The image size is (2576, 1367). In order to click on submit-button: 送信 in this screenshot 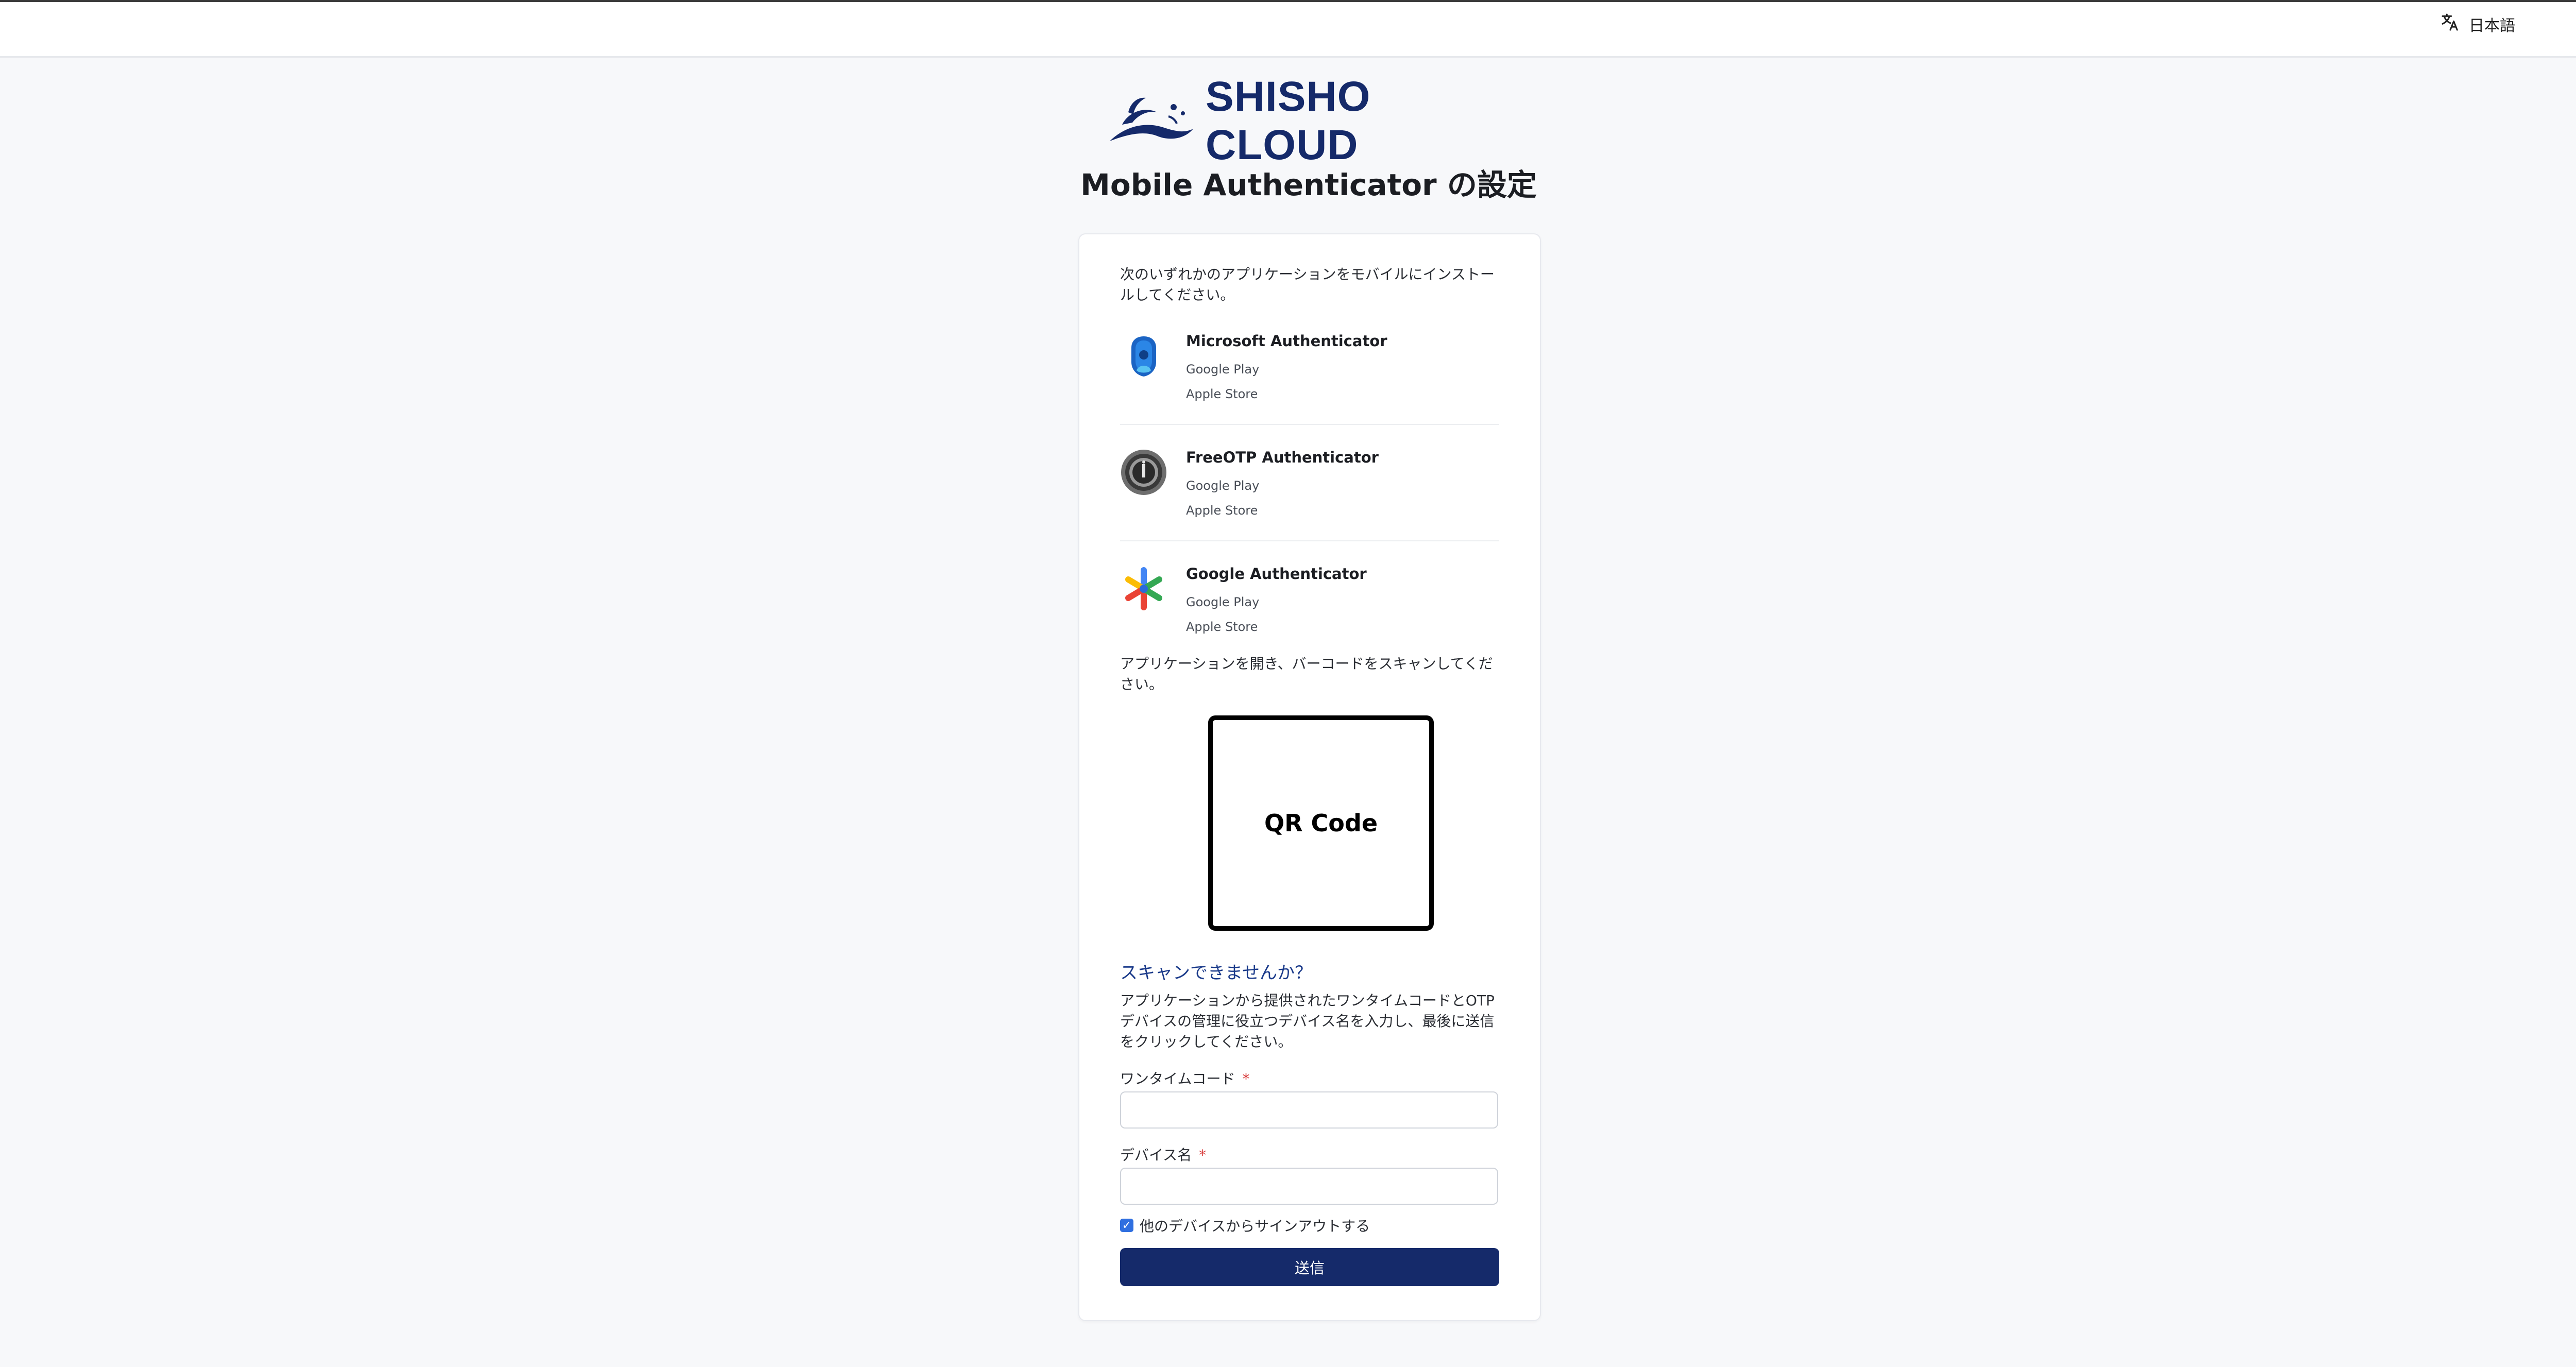, I will do `click(1309, 1267)`.